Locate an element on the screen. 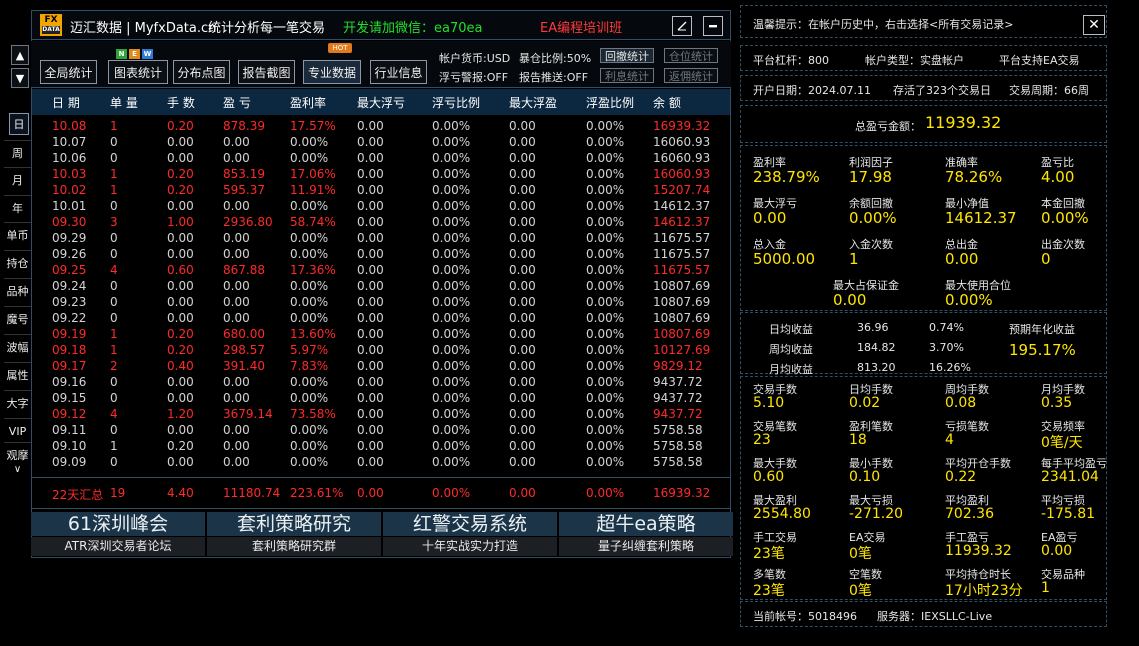 This screenshot has width=1139, height=646. stat-value: 0.10 is located at coordinates (865, 477).